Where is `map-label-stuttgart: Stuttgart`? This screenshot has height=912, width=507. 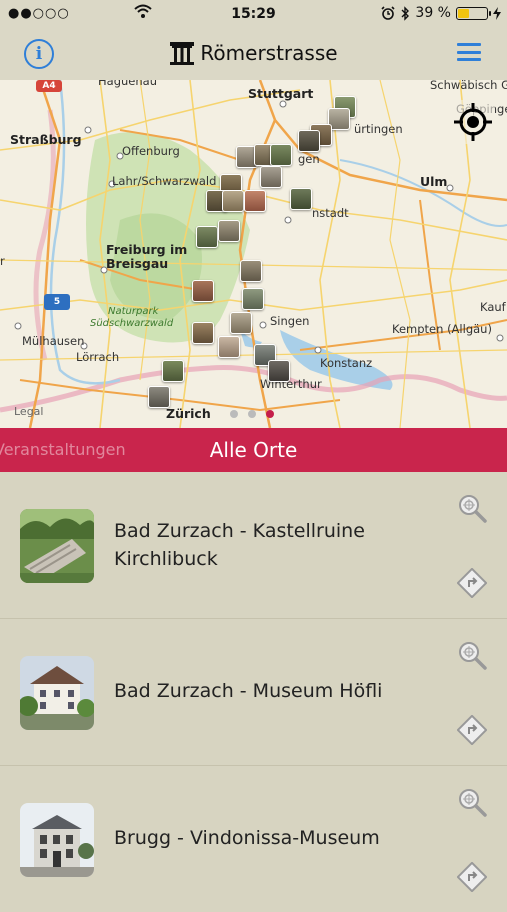 map-label-stuttgart: Stuttgart is located at coordinates (281, 93).